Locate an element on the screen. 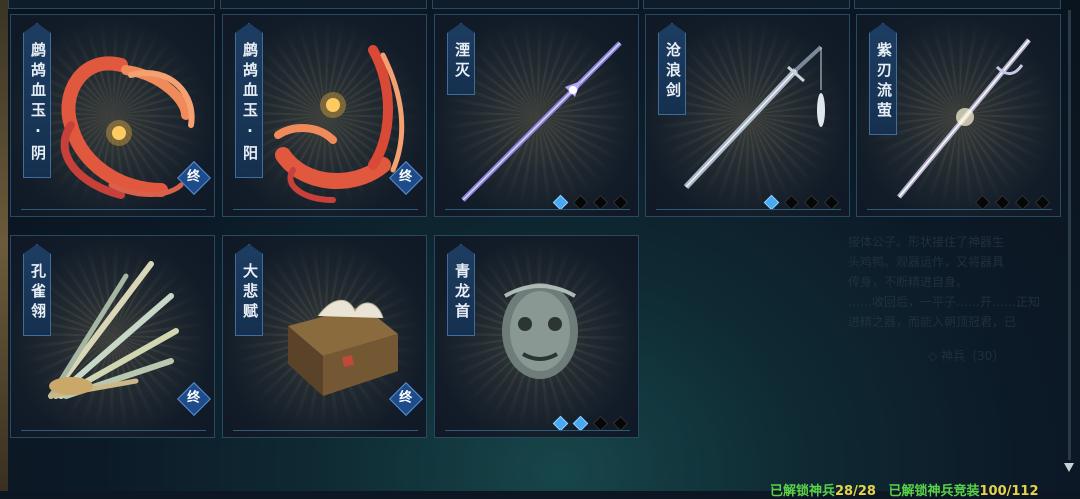 The height and width of the screenshot is (499, 1080). weapon-card-canglang: 沧浪剑 is located at coordinates (747, 115).